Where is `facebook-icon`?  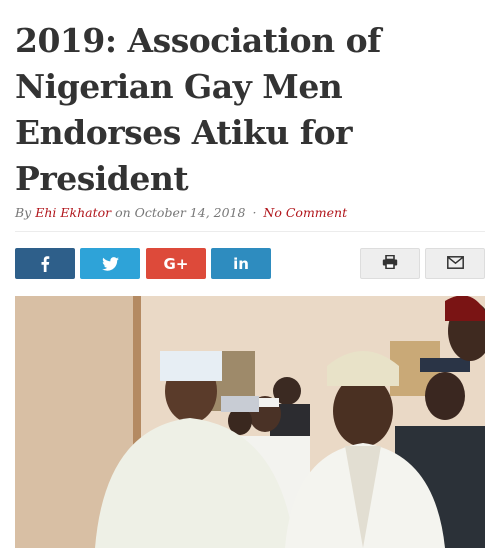 facebook-icon is located at coordinates (45, 263).